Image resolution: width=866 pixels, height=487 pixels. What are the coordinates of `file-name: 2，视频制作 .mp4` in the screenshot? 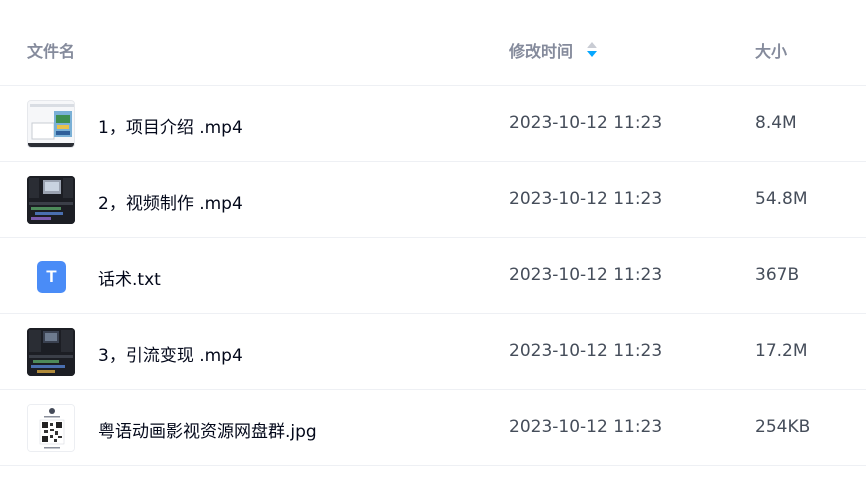 It's located at (170, 201).